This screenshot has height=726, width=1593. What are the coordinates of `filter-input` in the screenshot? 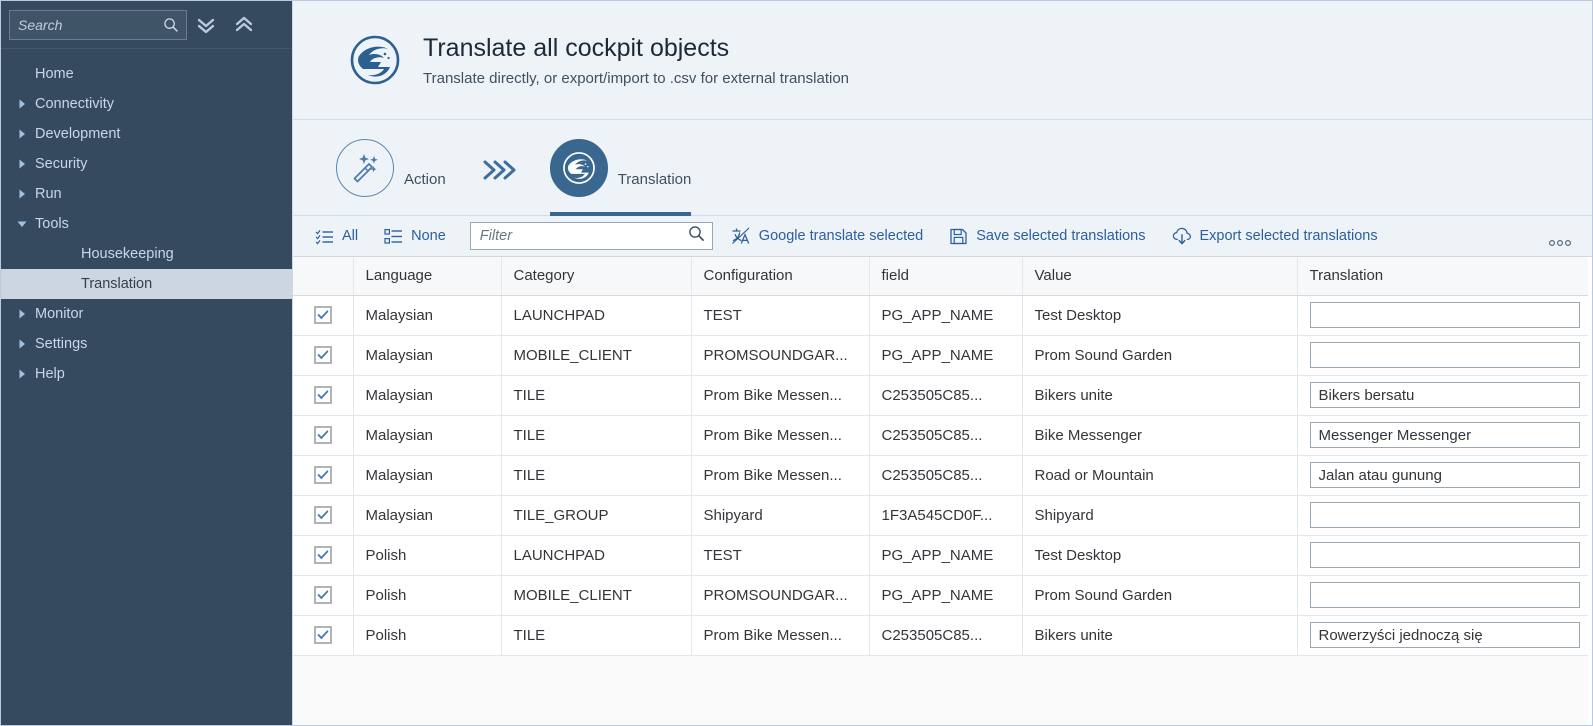 It's located at (591, 236).